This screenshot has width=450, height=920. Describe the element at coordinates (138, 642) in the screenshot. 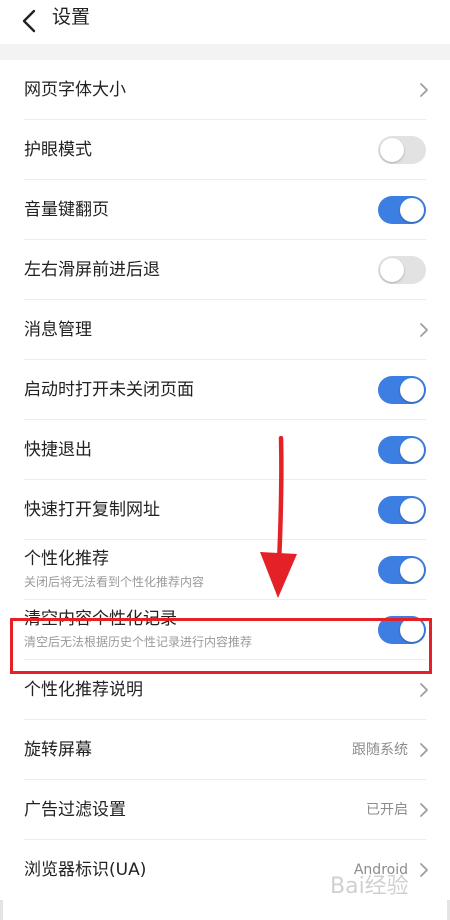

I see `setting-description: 清空后无法根据历史个性记录进行内容推荐` at that location.